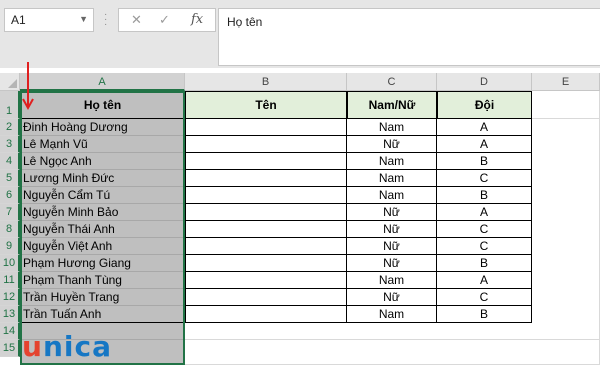  What do you see at coordinates (392, 263) in the screenshot?
I see `cell-c10: Nữ` at bounding box center [392, 263].